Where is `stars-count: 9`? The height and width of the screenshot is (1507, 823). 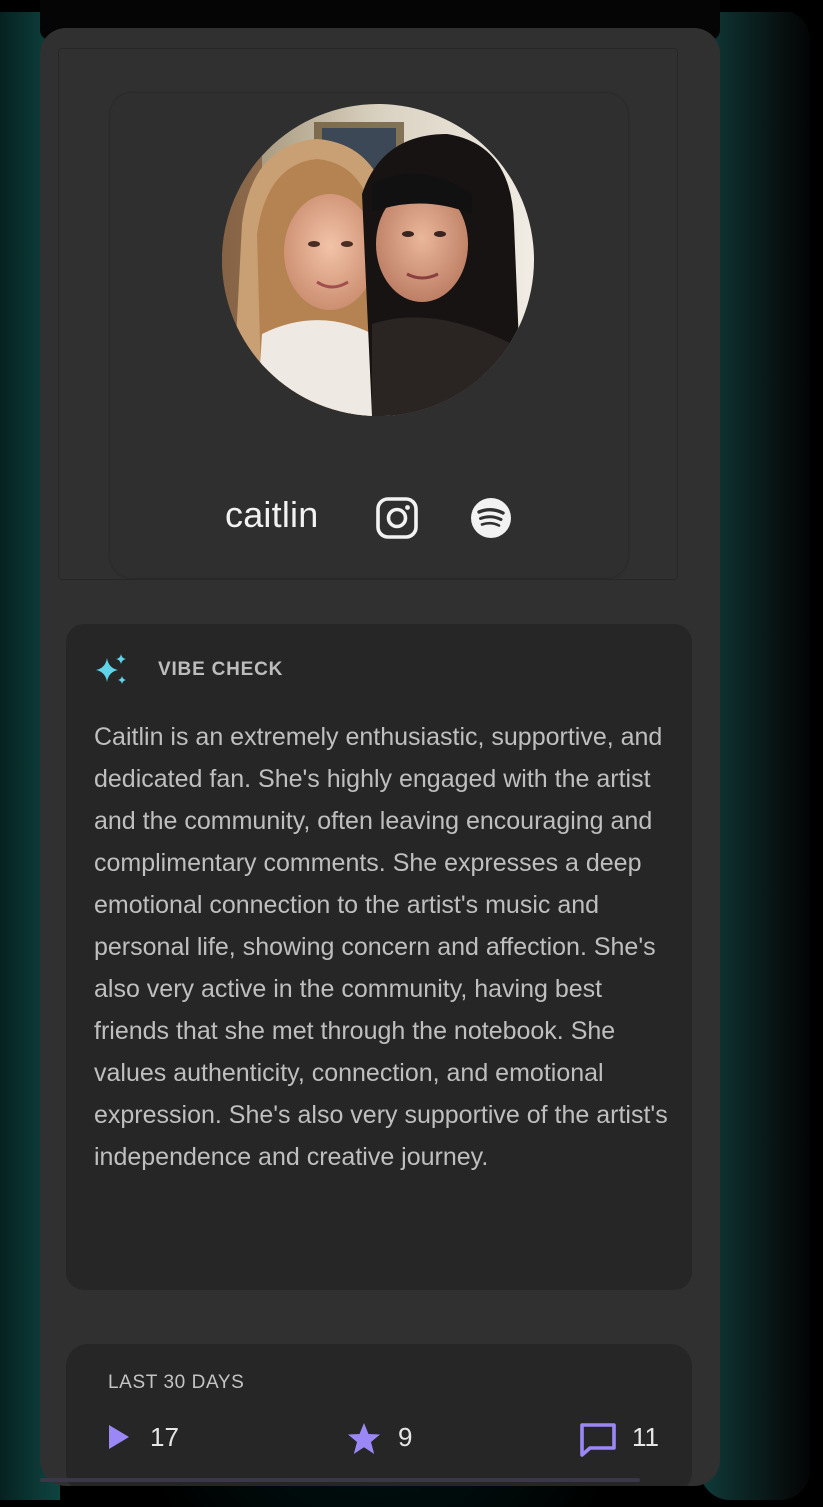 stars-count: 9 is located at coordinates (405, 1437).